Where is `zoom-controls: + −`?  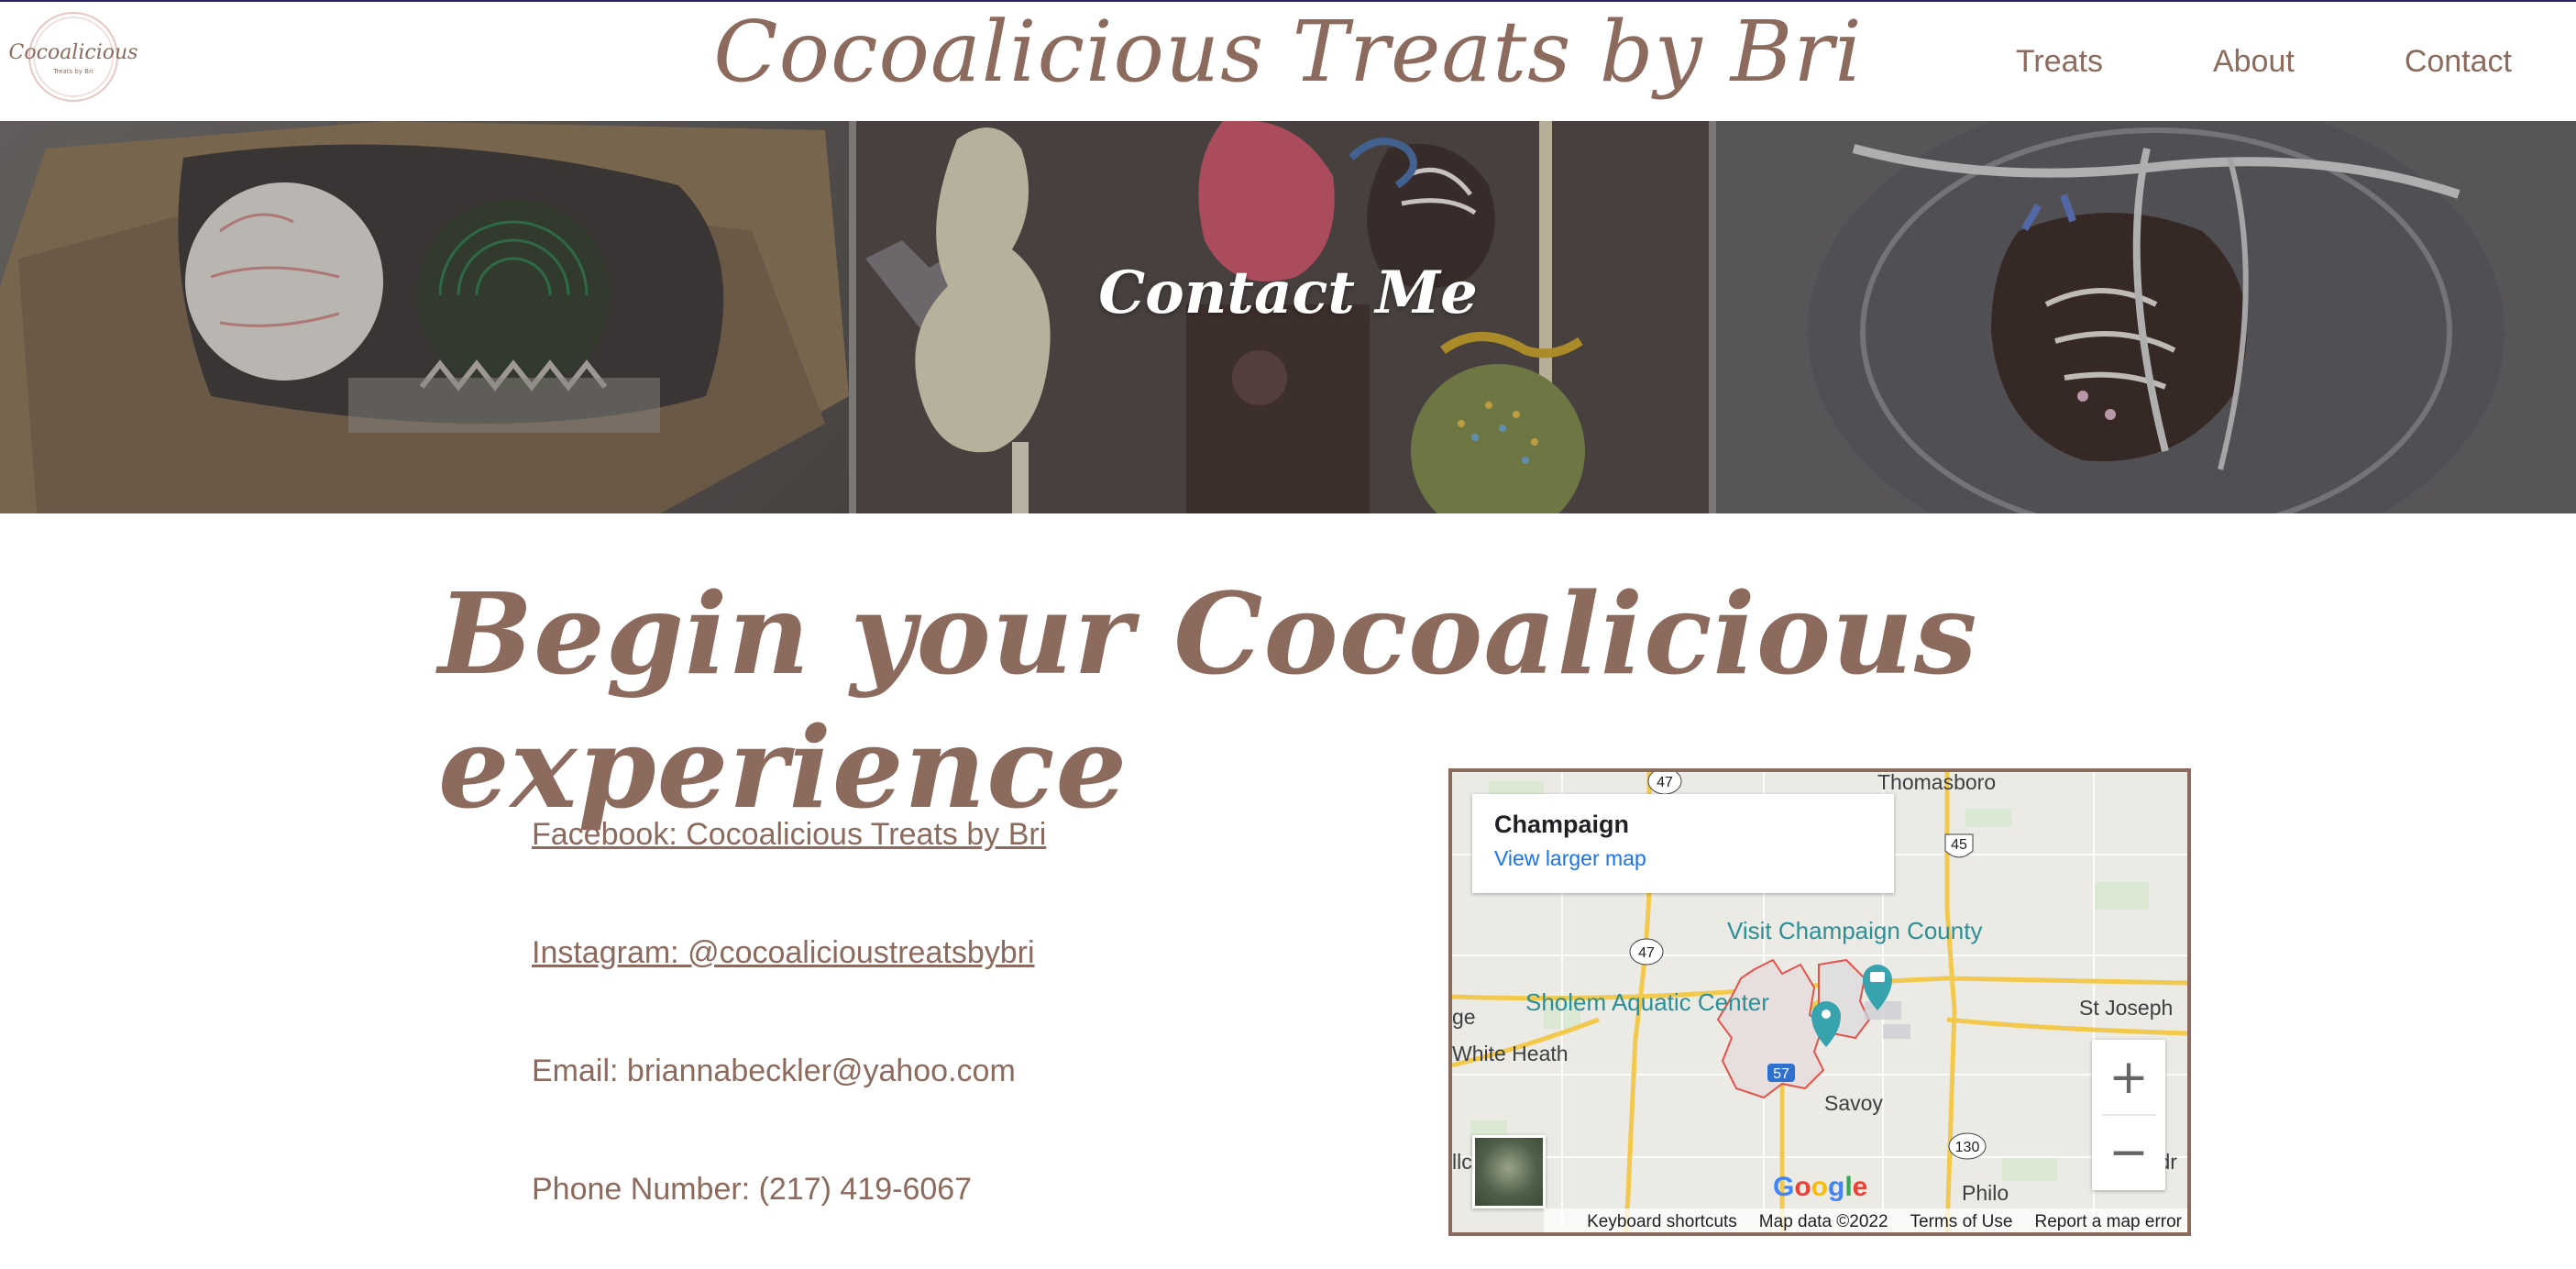
zoom-controls: + − is located at coordinates (2128, 1115).